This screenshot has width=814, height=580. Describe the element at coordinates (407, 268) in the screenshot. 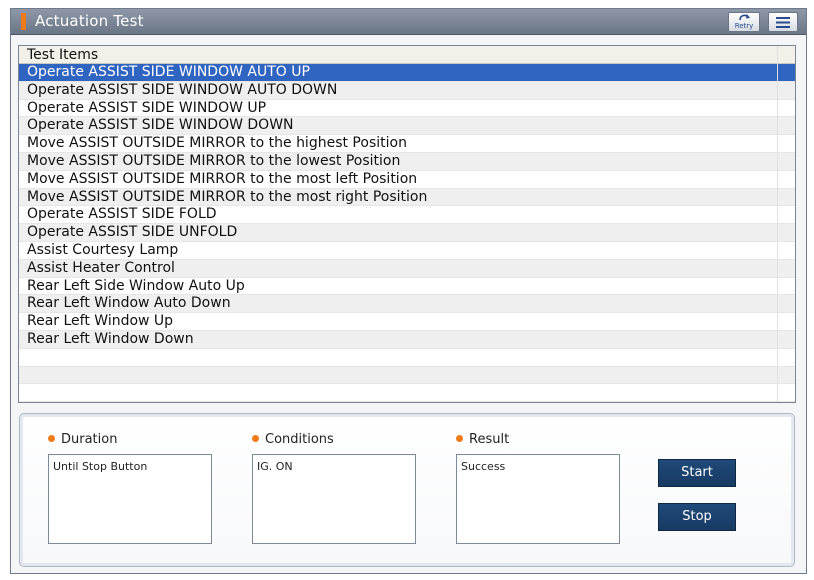

I see `test-item-row: Assist Heater Control` at that location.